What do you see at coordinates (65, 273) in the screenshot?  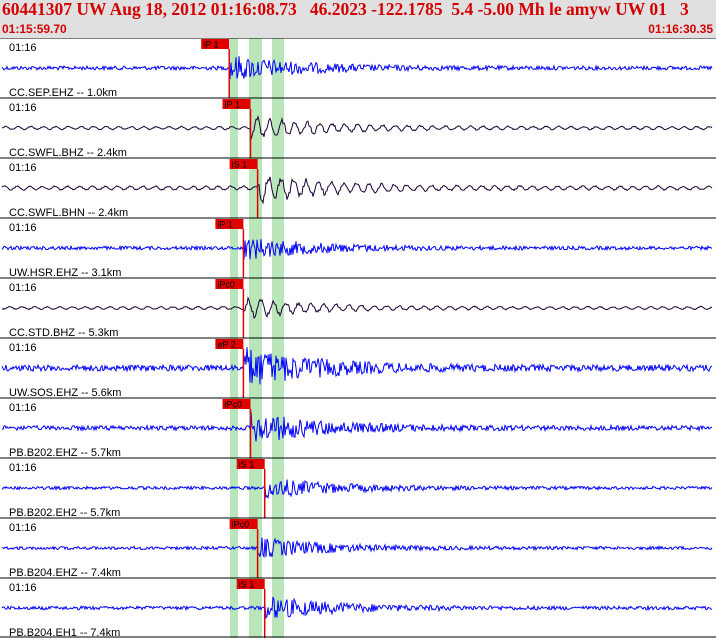 I see `station-label: UW.HSR.EHZ -- 3.1km` at bounding box center [65, 273].